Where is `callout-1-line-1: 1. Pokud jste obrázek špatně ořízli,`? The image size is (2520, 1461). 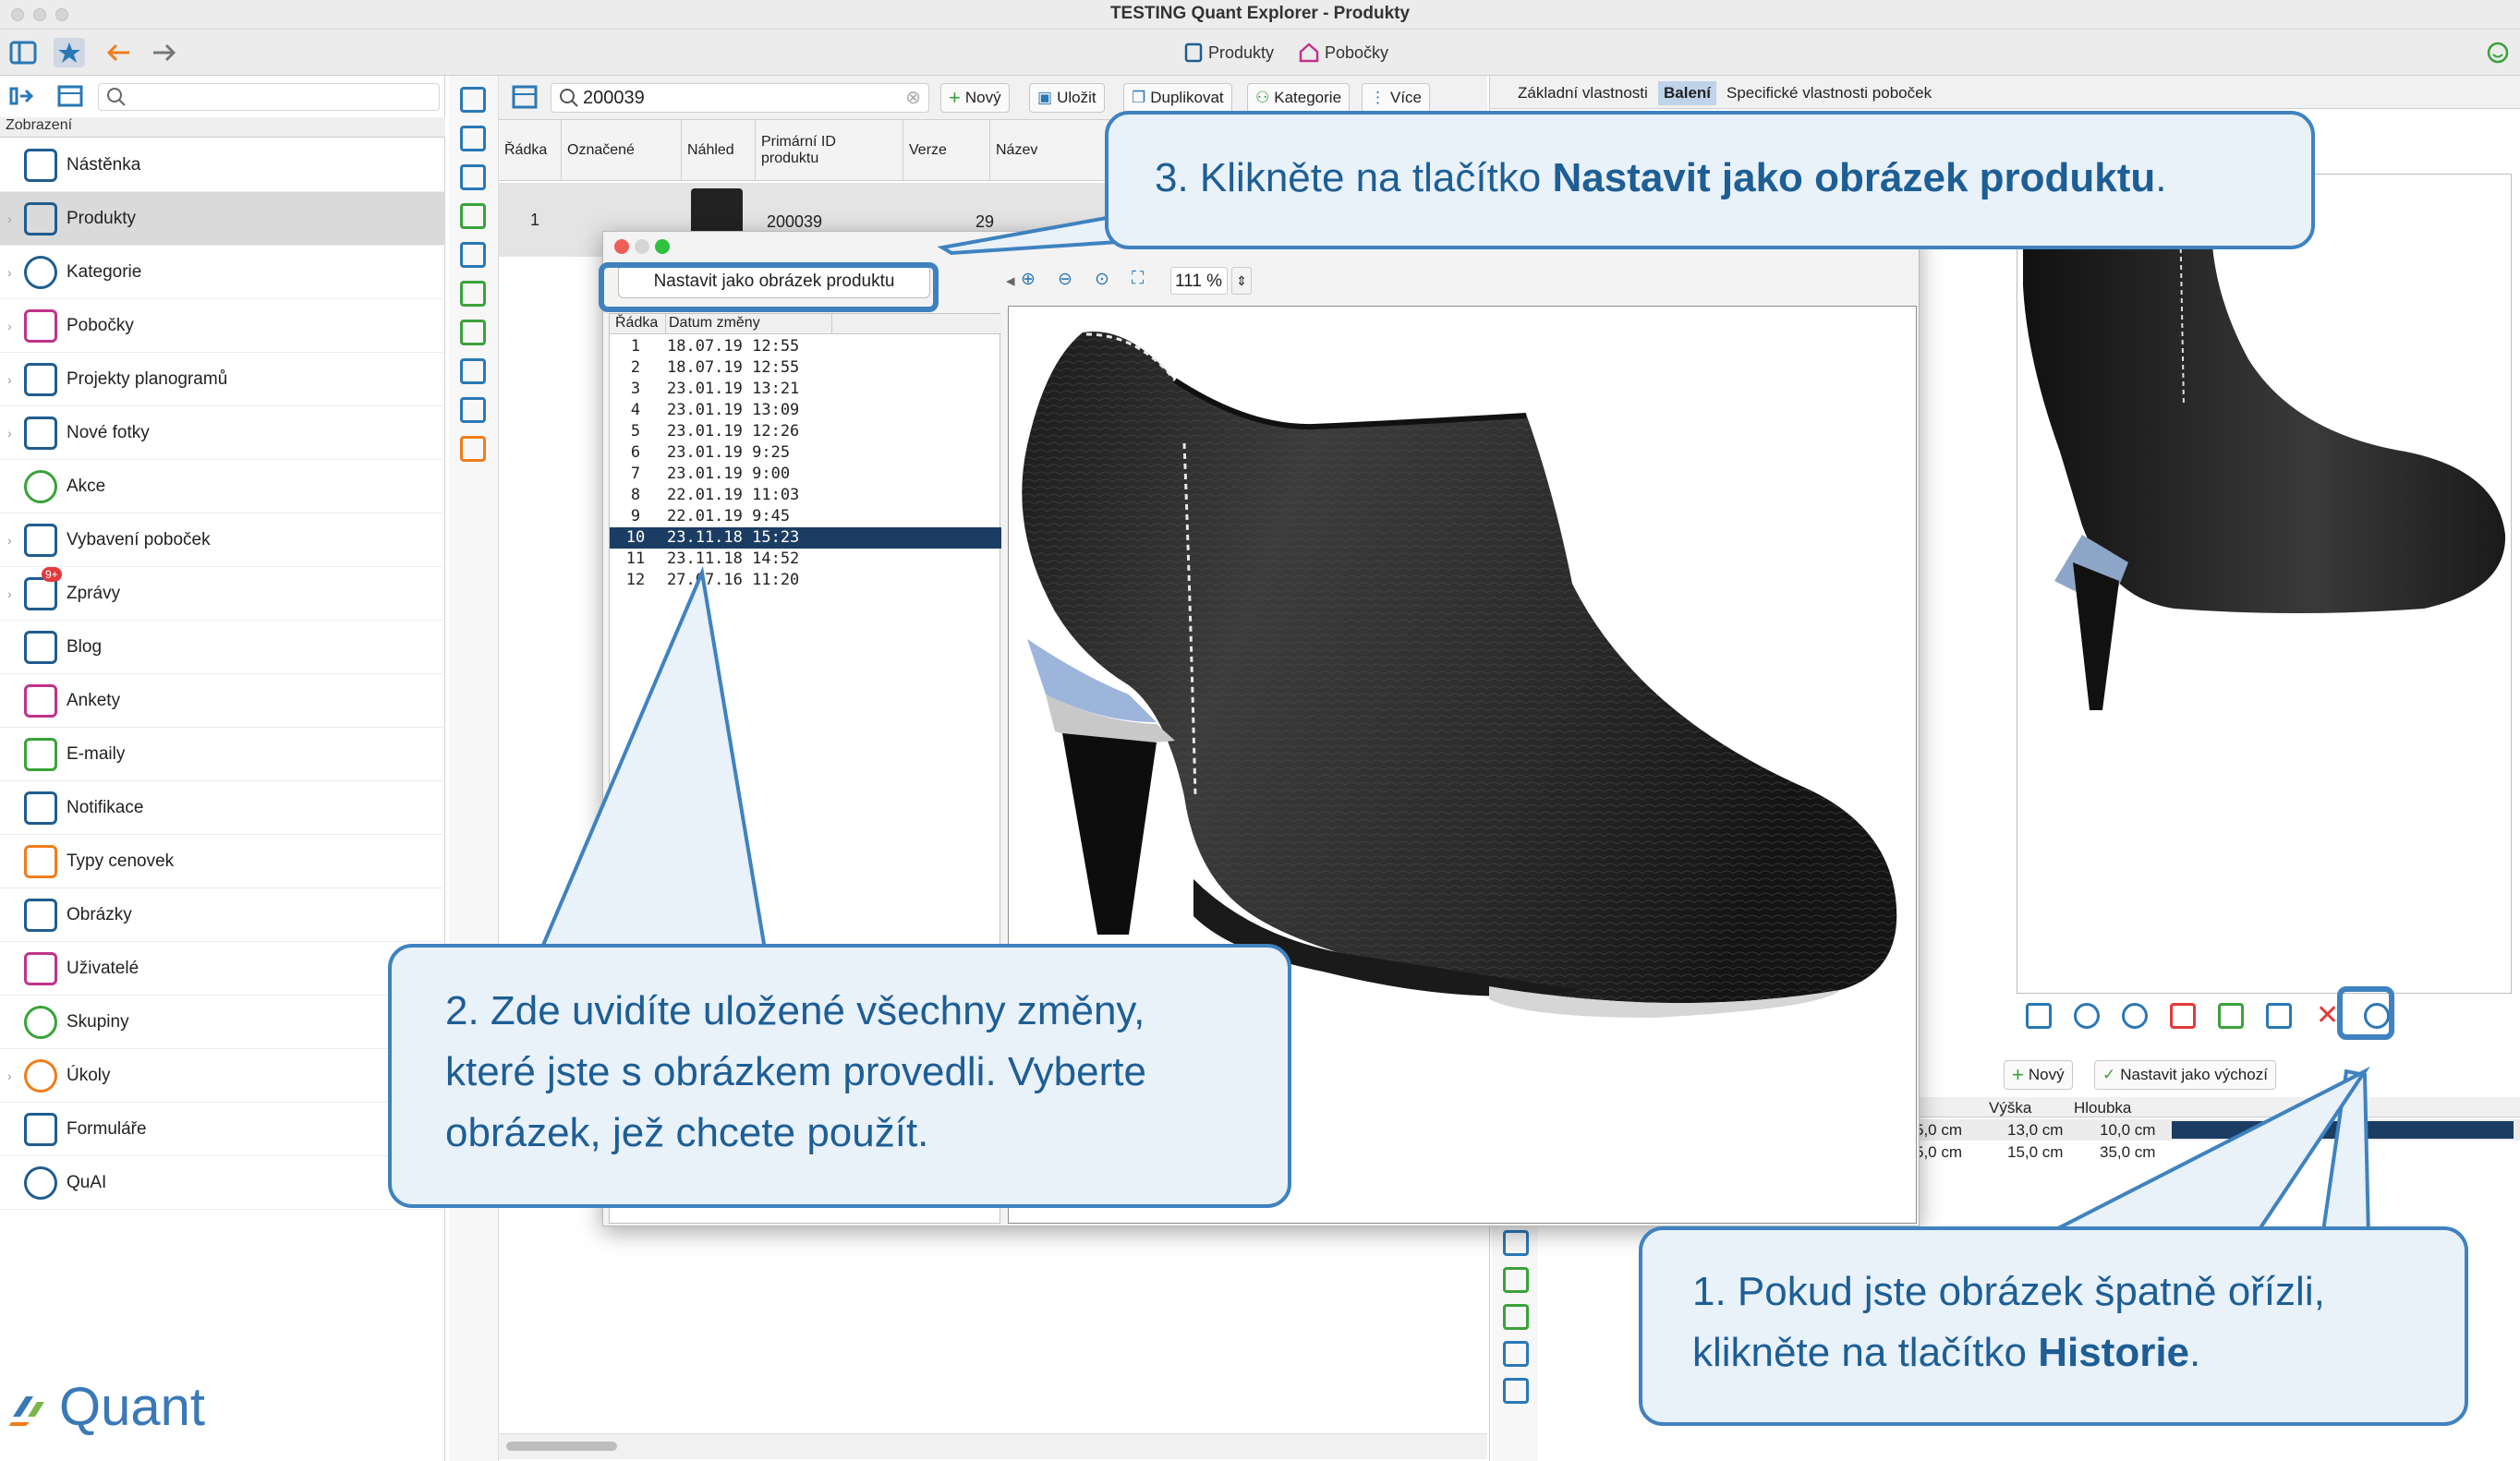 callout-1-line-1: 1. Pokud jste obrázek špatně ořízli, is located at coordinates (2008, 1292).